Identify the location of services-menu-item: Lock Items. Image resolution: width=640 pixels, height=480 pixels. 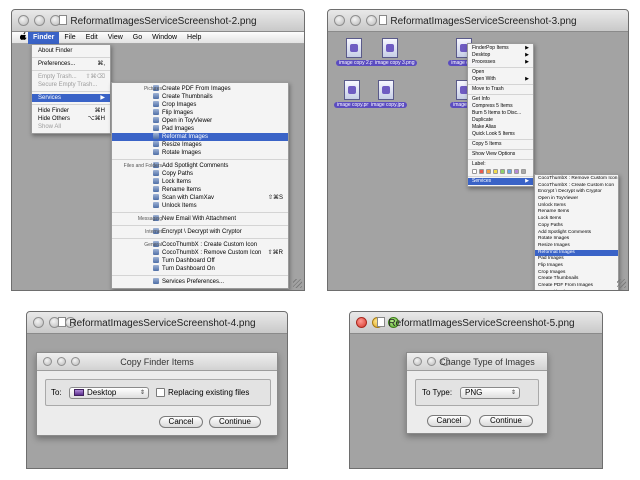
(200, 182).